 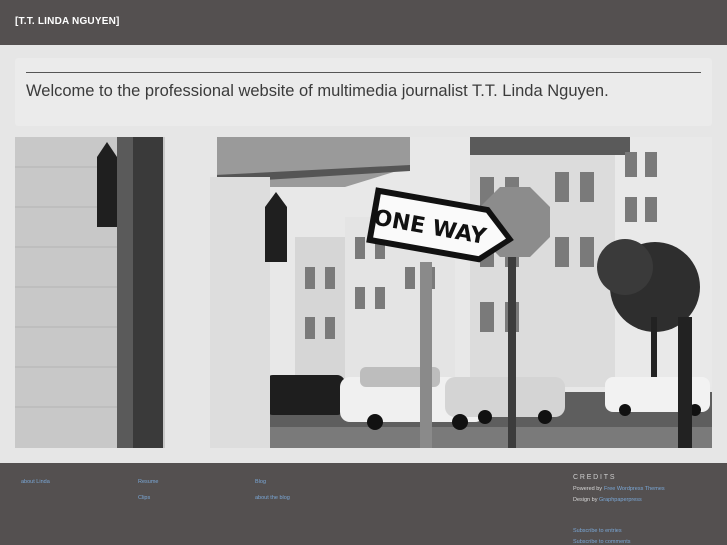 I want to click on footer-link-about-blog: about the blog, so click(x=272, y=498).